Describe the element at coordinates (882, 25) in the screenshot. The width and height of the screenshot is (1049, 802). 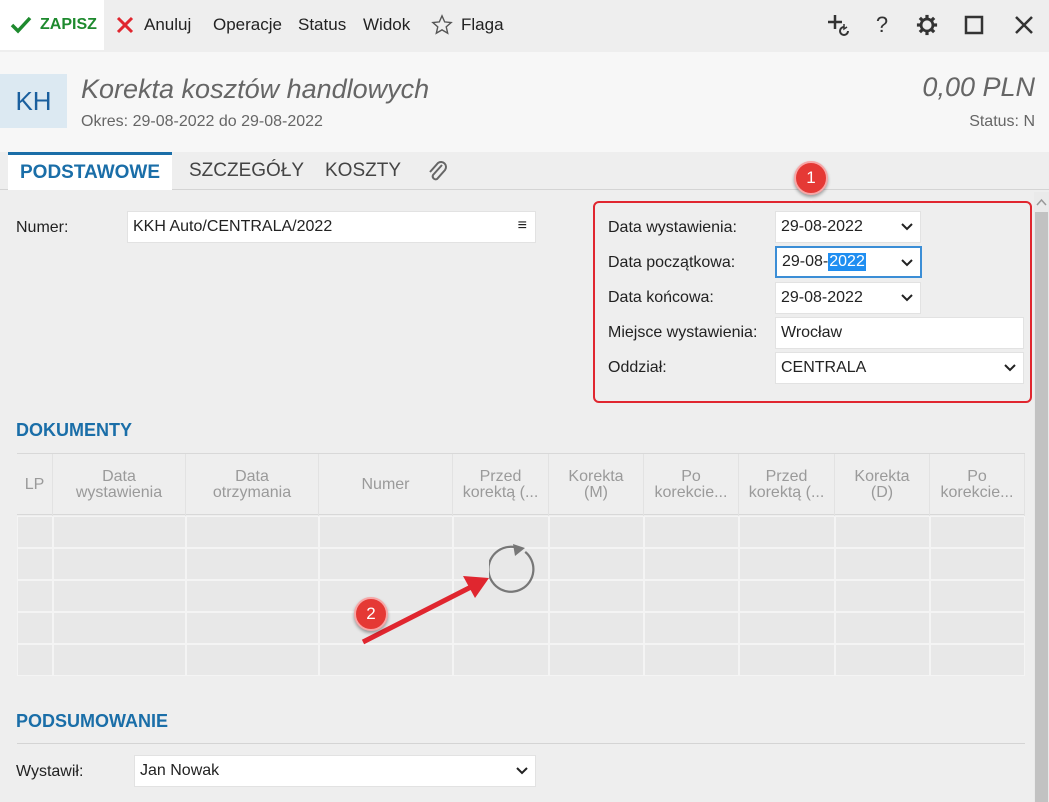
I see `help-icon: ?` at that location.